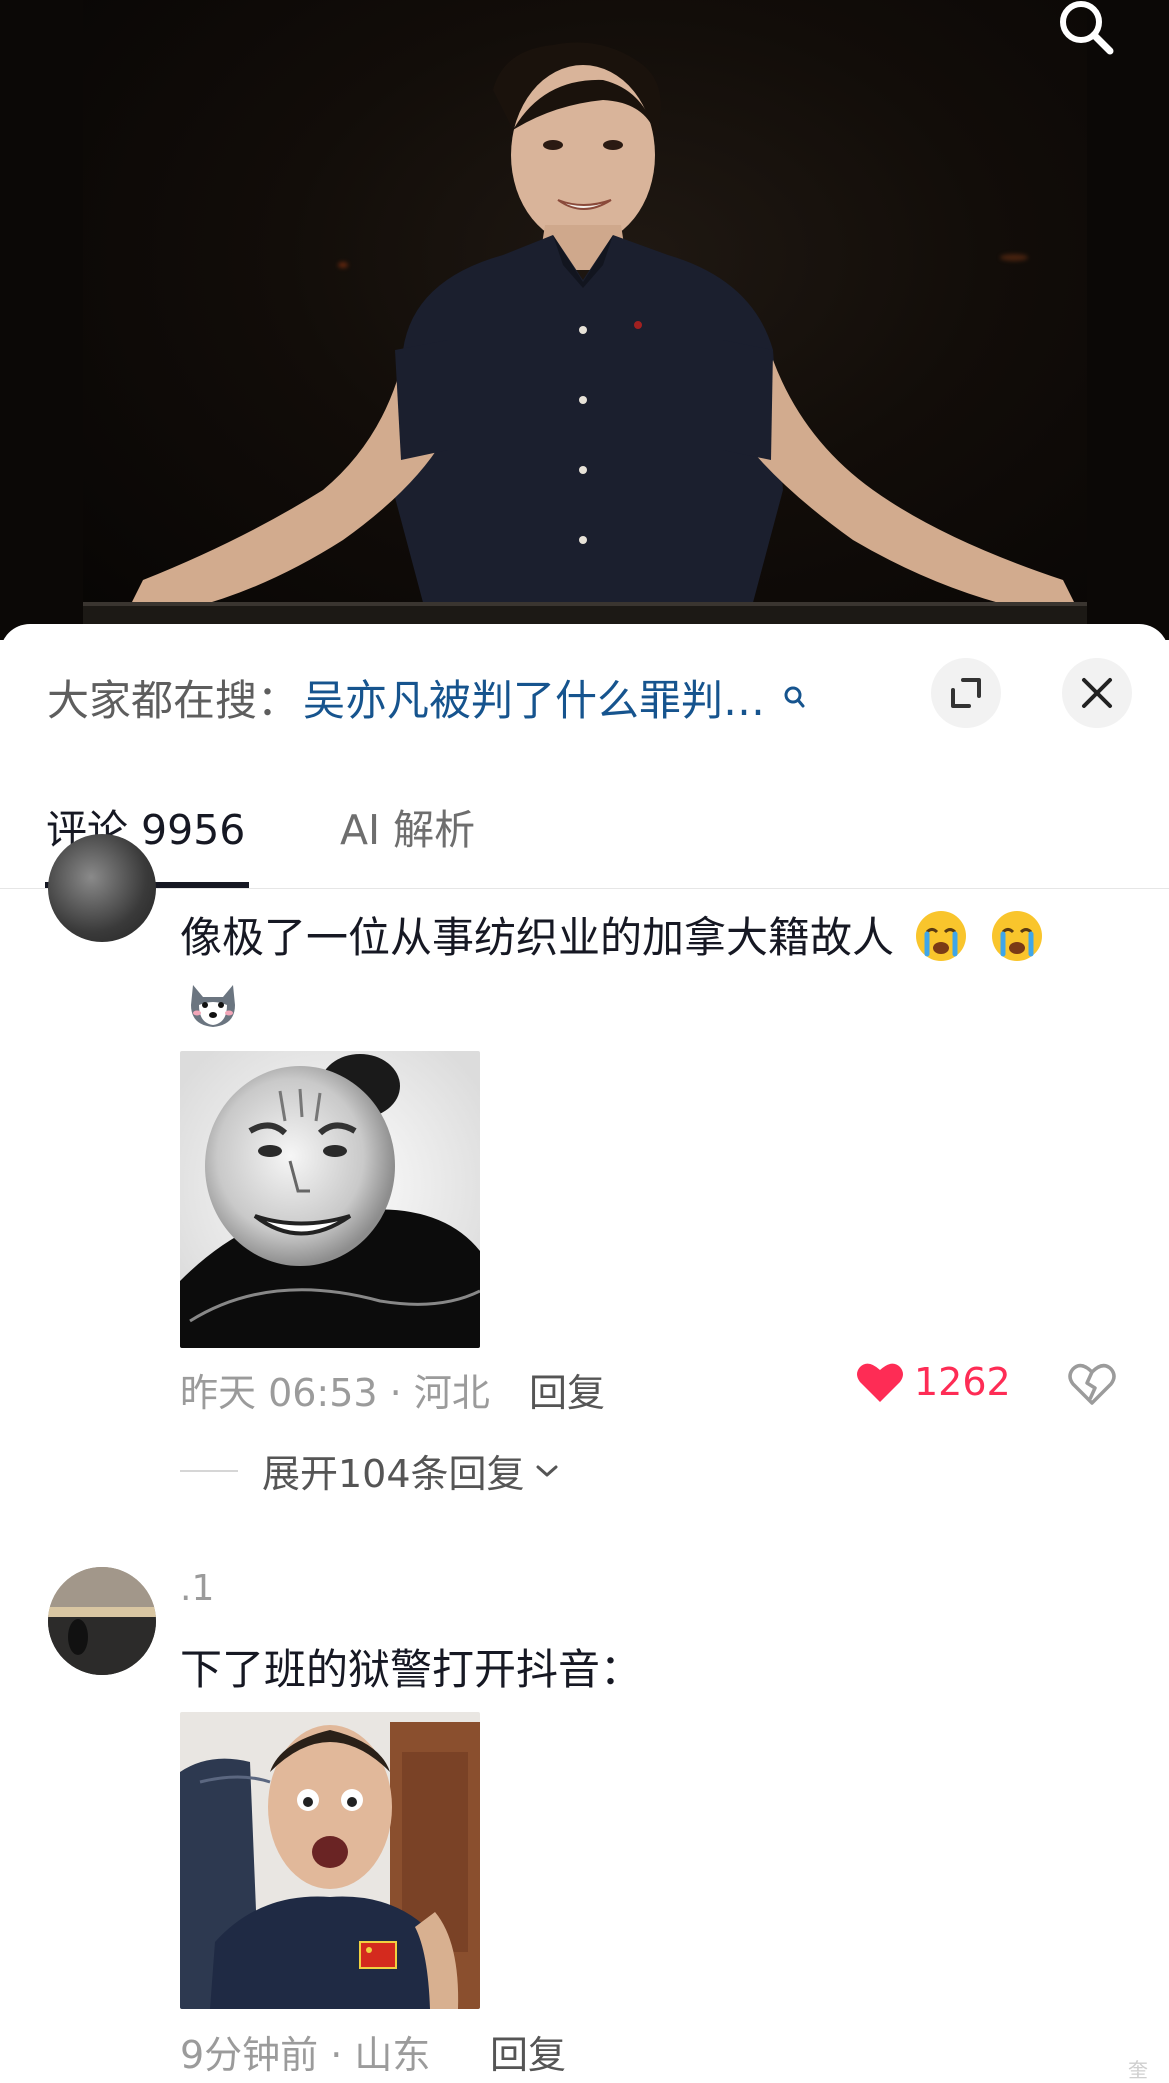 The width and height of the screenshot is (1169, 2083). Describe the element at coordinates (197, 1588) in the screenshot. I see `comment-username: .1` at that location.